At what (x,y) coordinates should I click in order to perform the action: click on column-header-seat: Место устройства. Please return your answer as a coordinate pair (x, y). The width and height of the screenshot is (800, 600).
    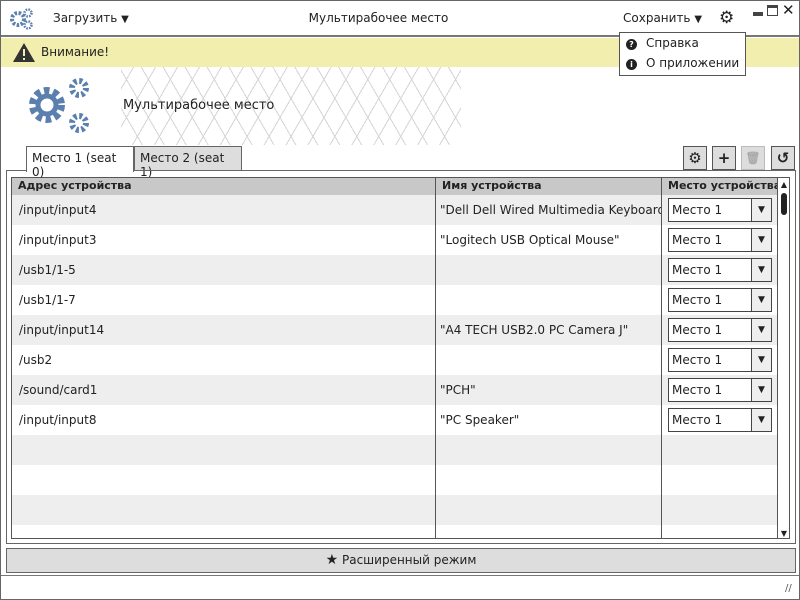
    Looking at the image, I should click on (720, 186).